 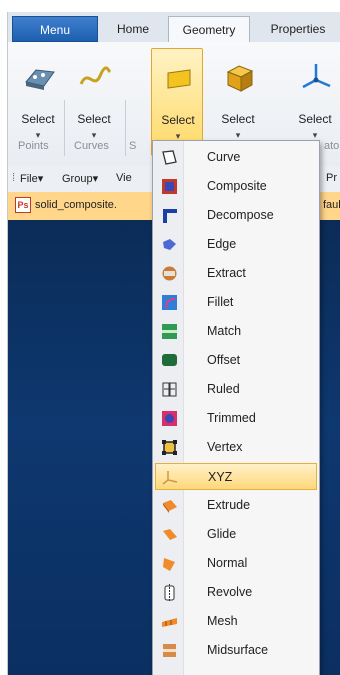 I want to click on menu-item-label: Curve, so click(x=224, y=157).